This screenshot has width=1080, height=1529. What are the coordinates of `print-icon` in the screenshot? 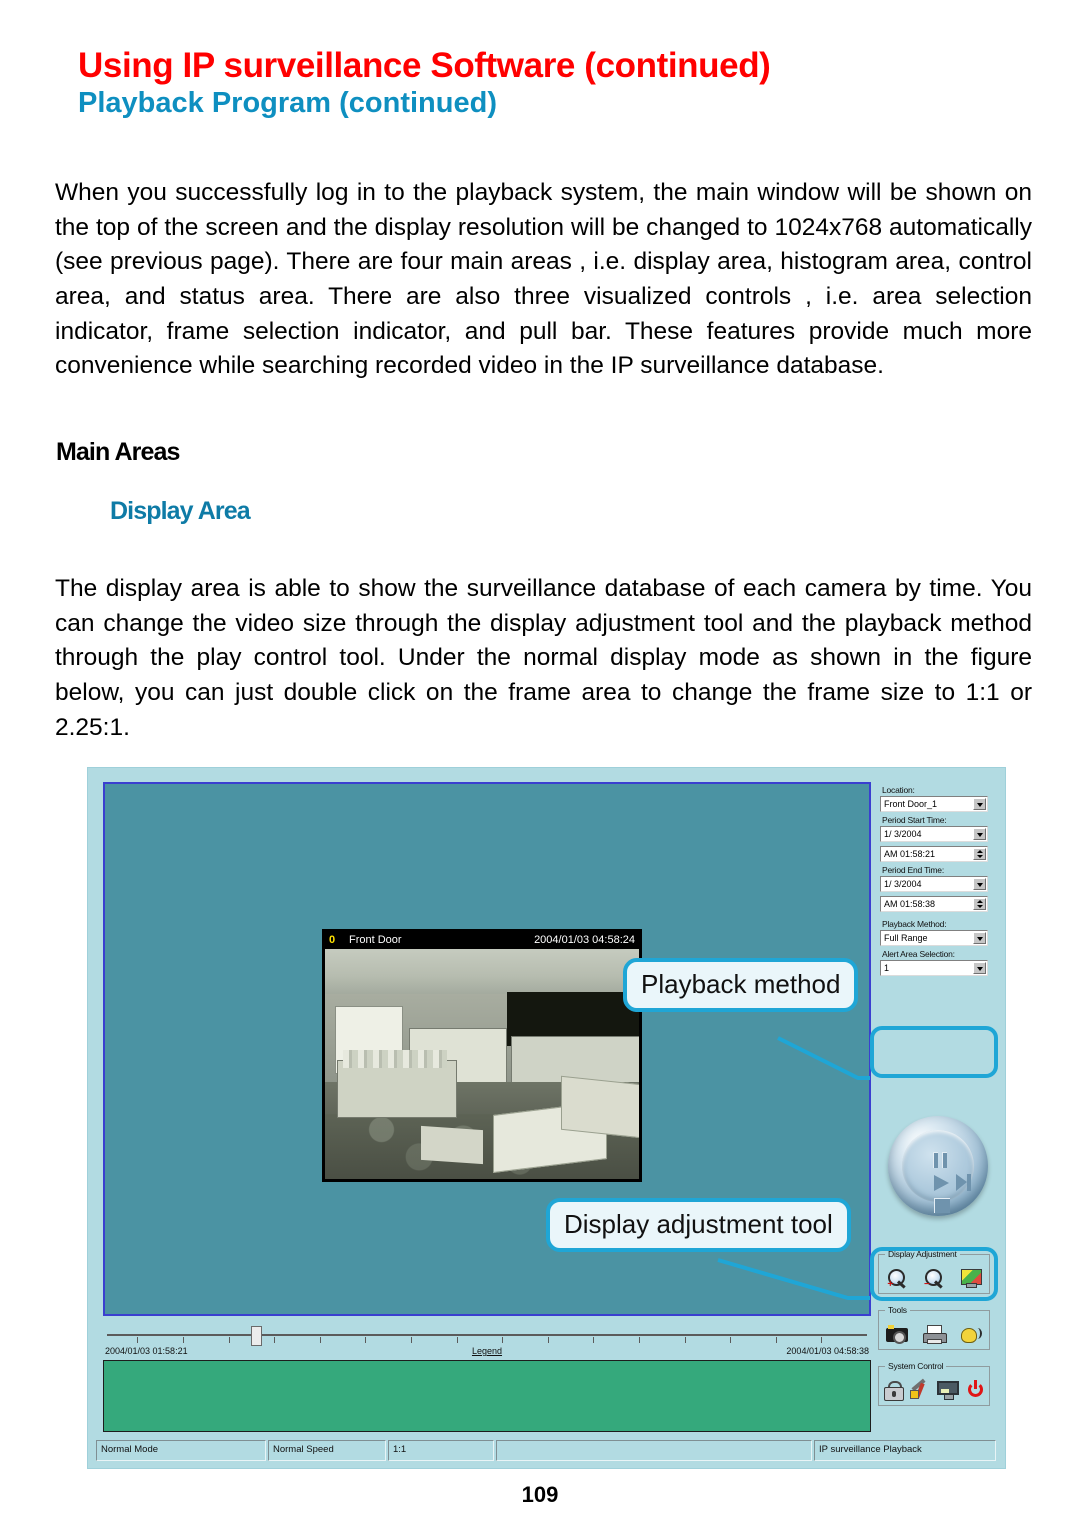 It's located at (934, 1334).